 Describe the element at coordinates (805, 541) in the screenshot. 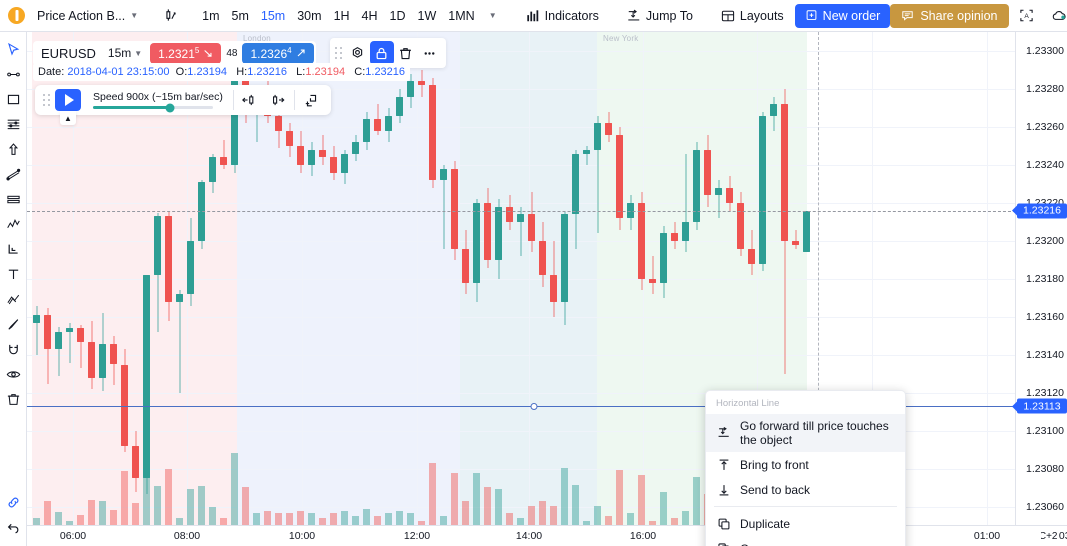

I see `context-menu-item-copy: Copy` at that location.